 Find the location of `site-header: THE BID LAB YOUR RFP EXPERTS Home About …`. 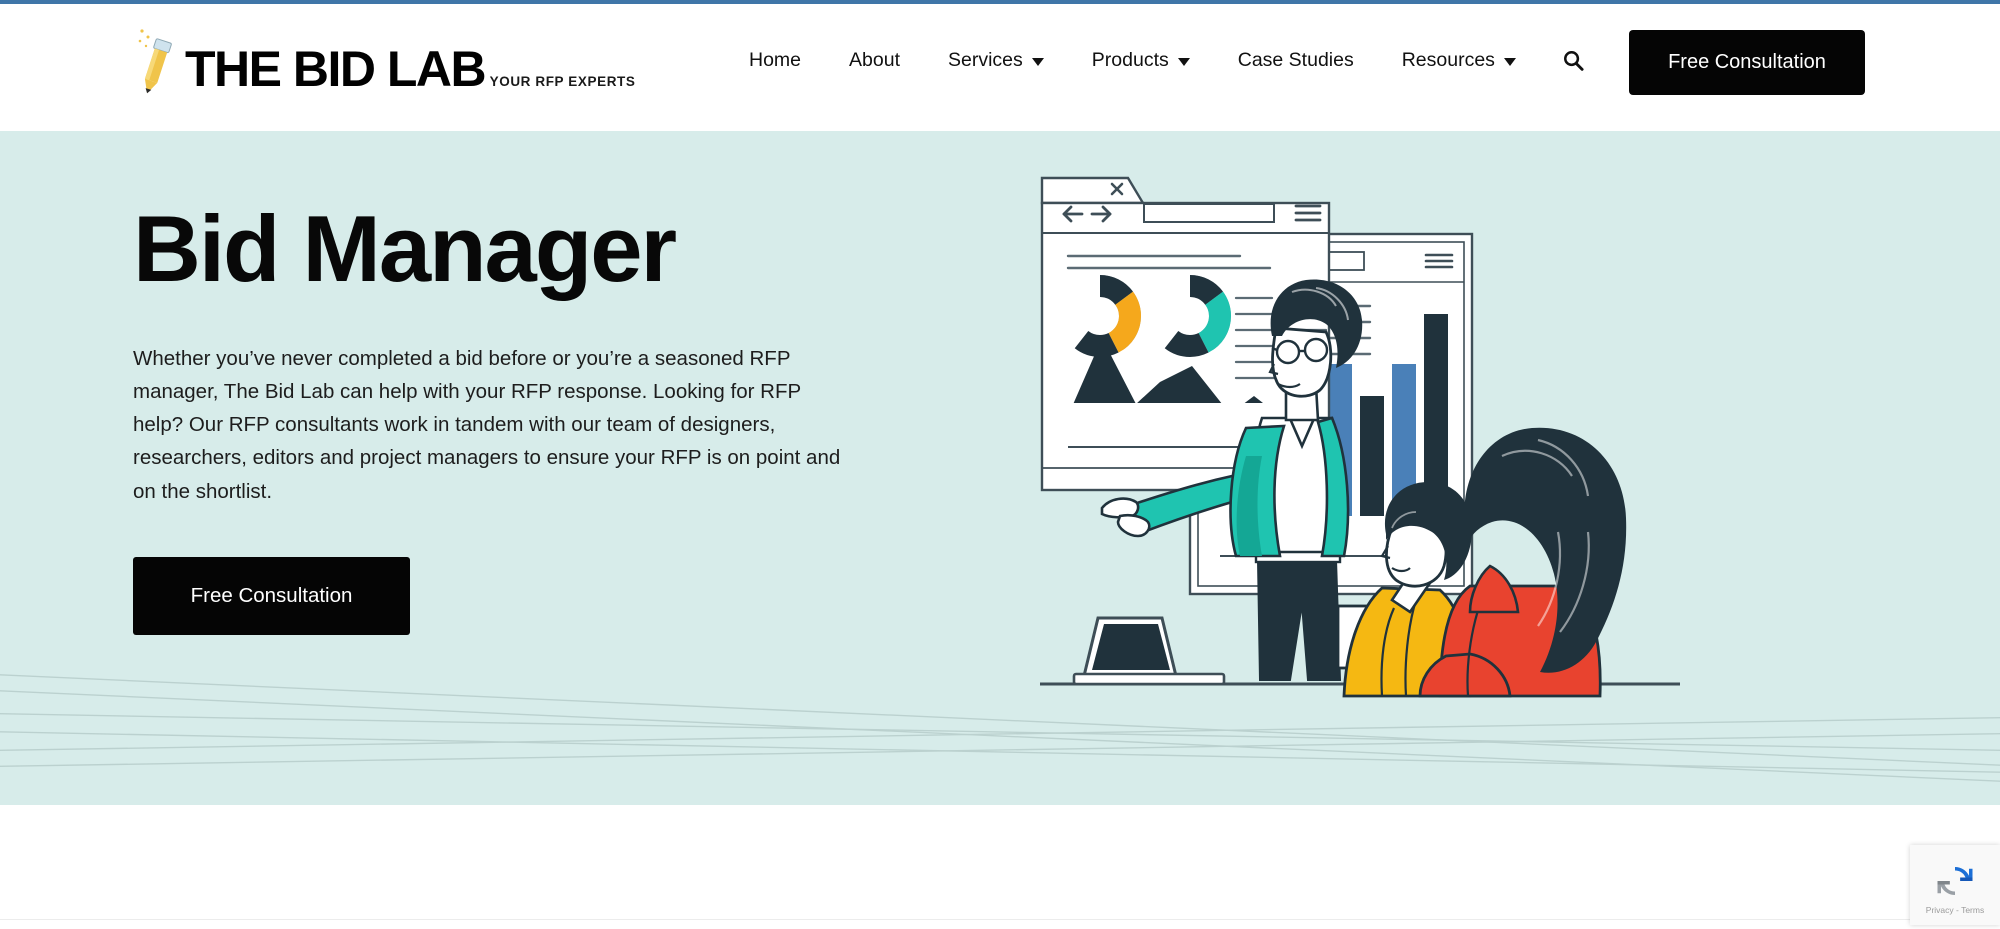

site-header: THE BID LAB YOUR RFP EXPERTS Home About … is located at coordinates (1000, 67).